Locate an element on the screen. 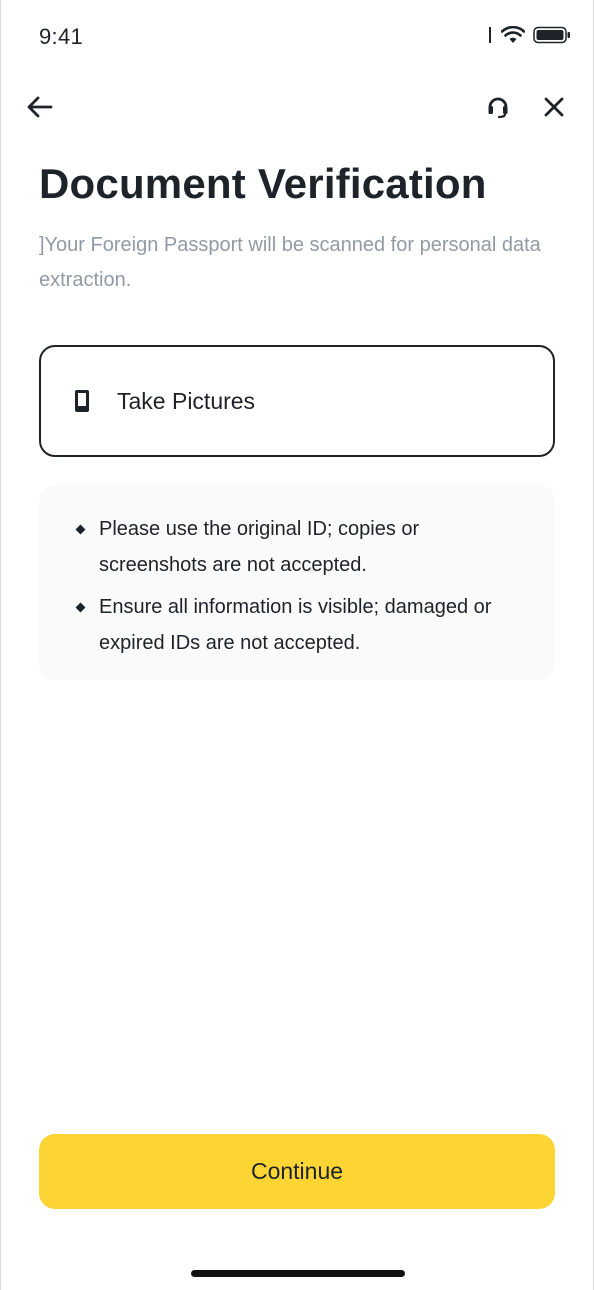  support-button is located at coordinates (498, 107).